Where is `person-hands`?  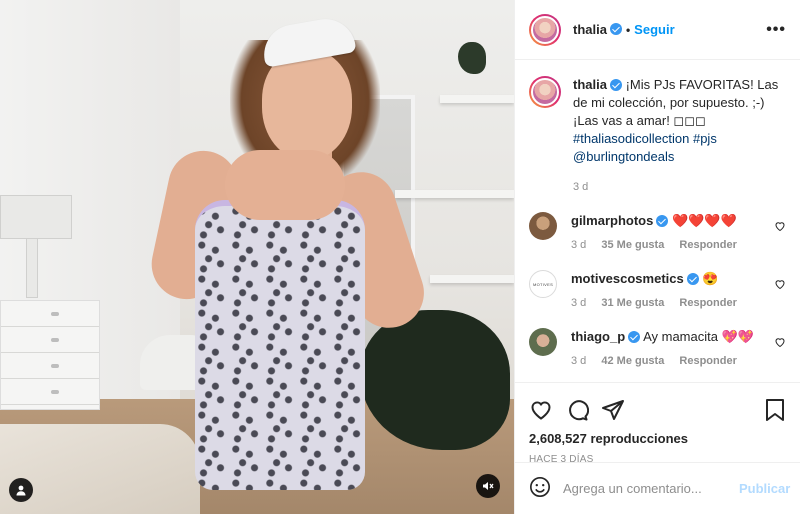 person-hands is located at coordinates (285, 185).